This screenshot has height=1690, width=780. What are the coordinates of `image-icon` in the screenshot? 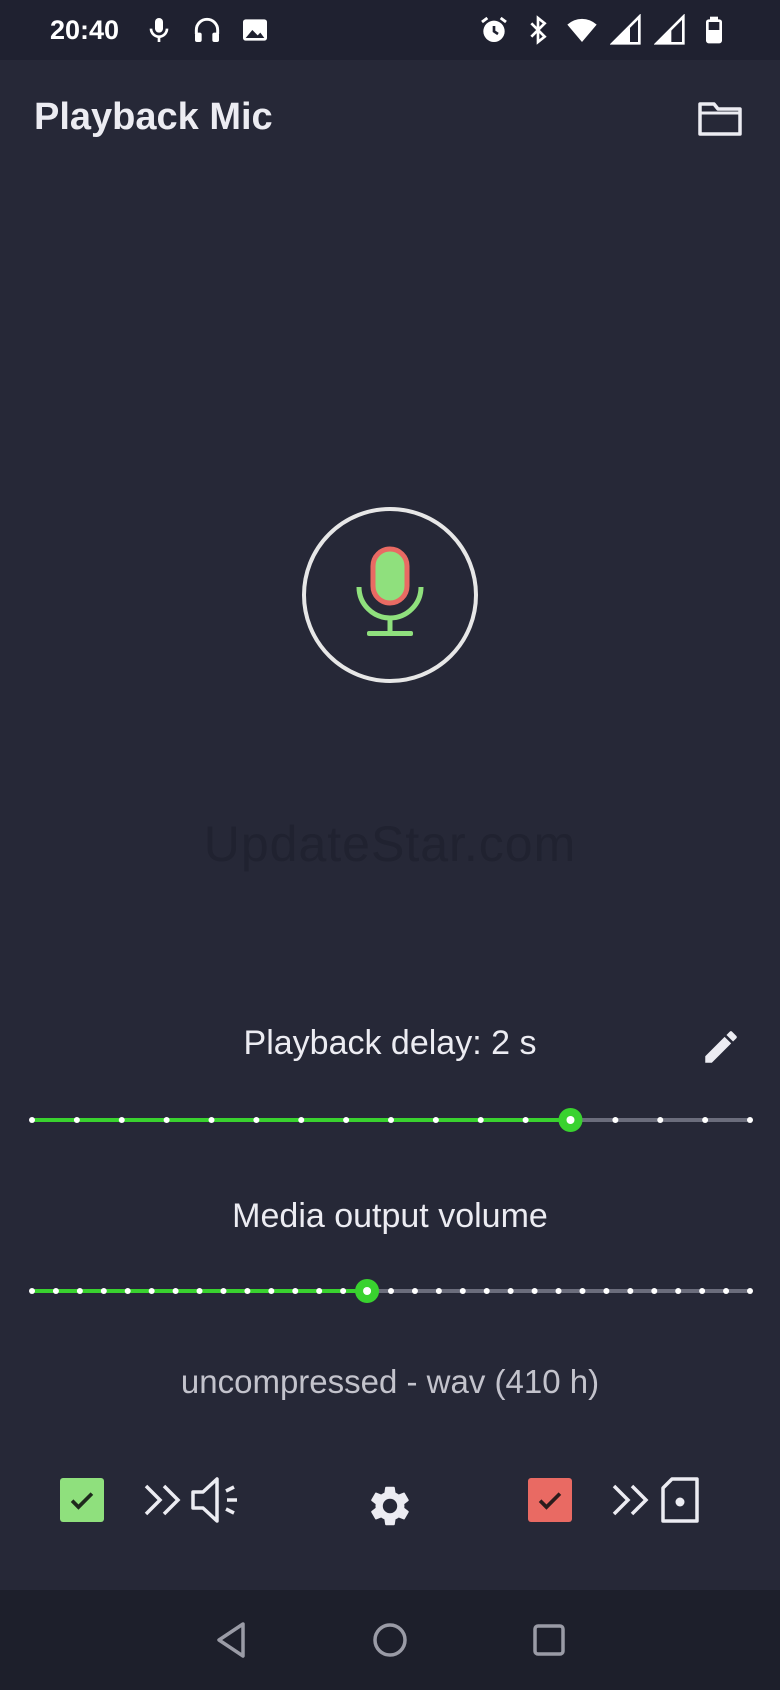 It's located at (255, 30).